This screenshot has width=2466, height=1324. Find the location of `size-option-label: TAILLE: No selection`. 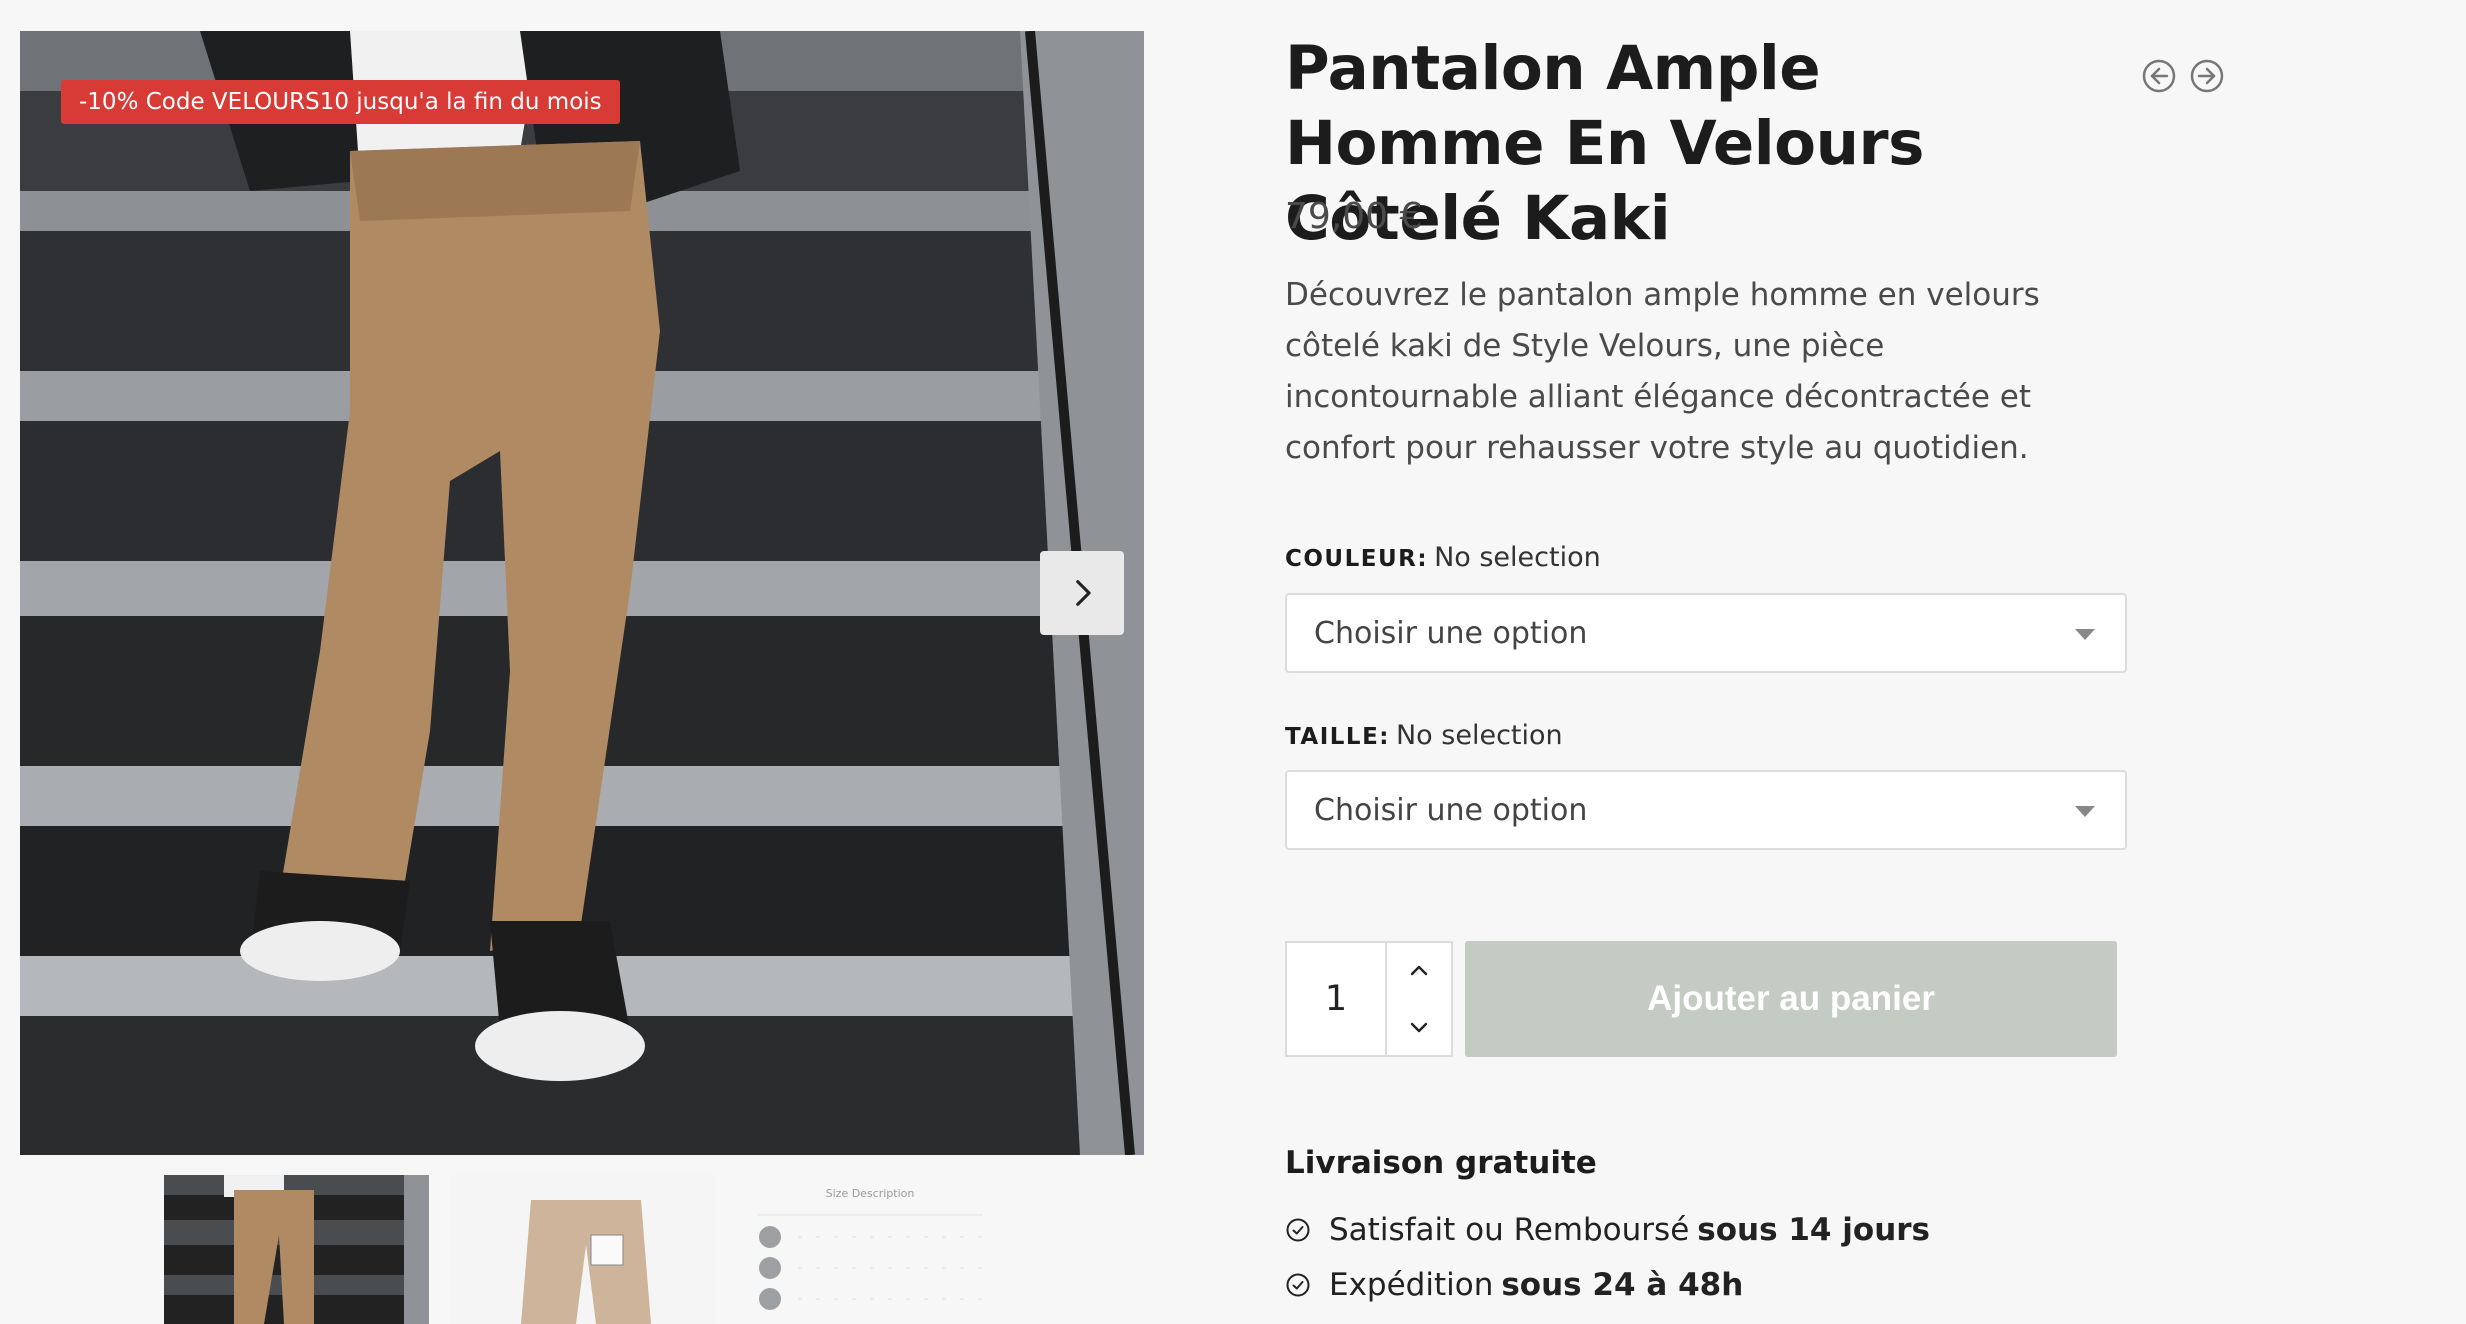

size-option-label: TAILLE: No selection is located at coordinates (1424, 735).